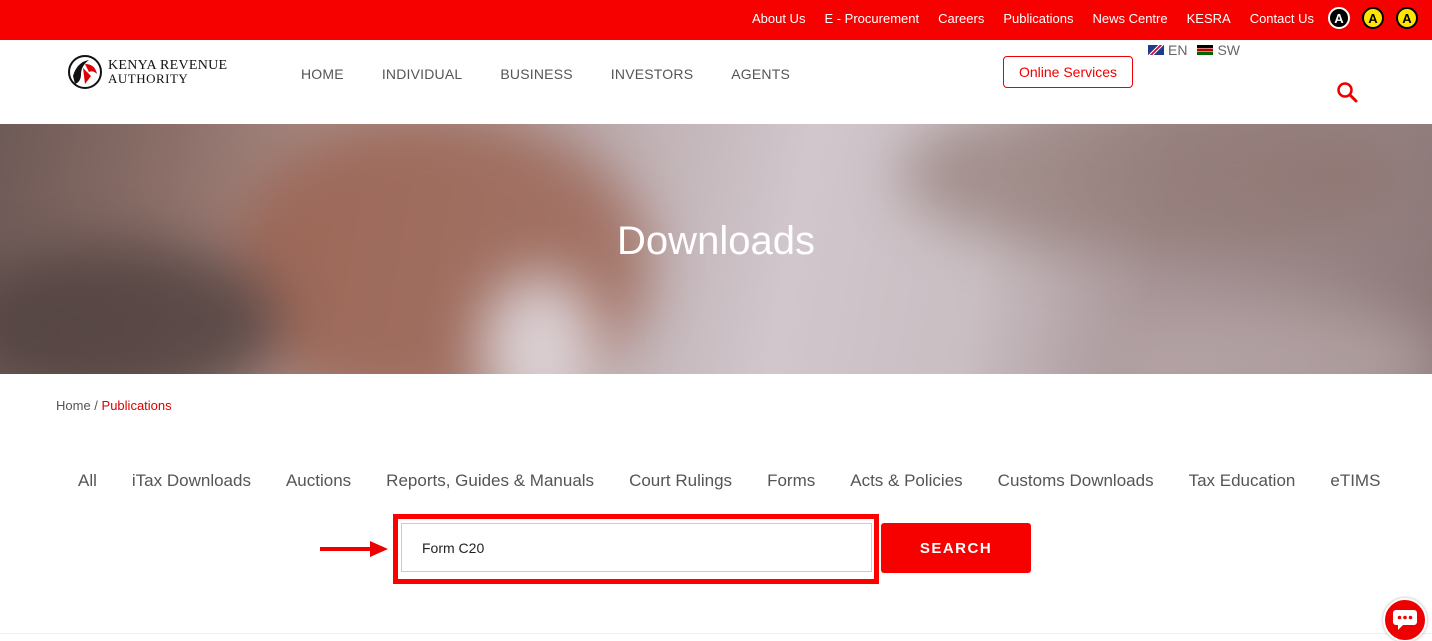  Describe the element at coordinates (652, 74) in the screenshot. I see `nav-investors: INVESTORS` at that location.